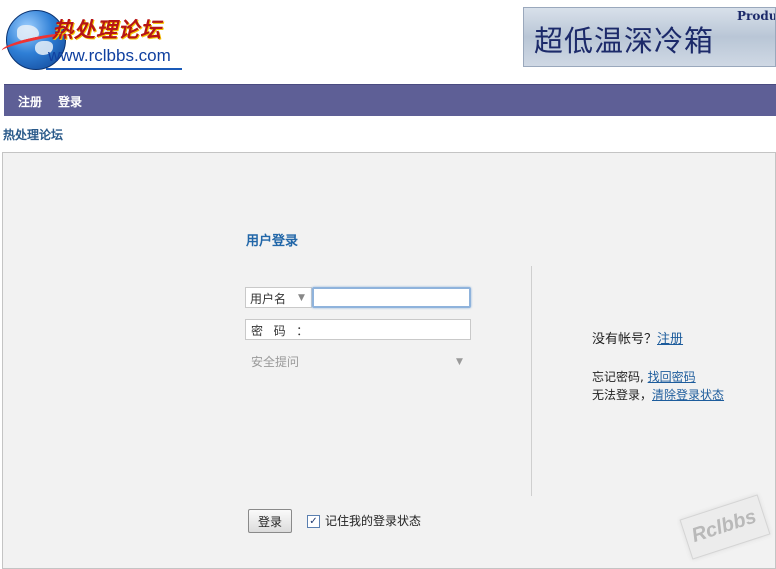 This screenshot has height=569, width=776. What do you see at coordinates (620, 377) in the screenshot?
I see `forgot-prefix: 忘记密码,` at bounding box center [620, 377].